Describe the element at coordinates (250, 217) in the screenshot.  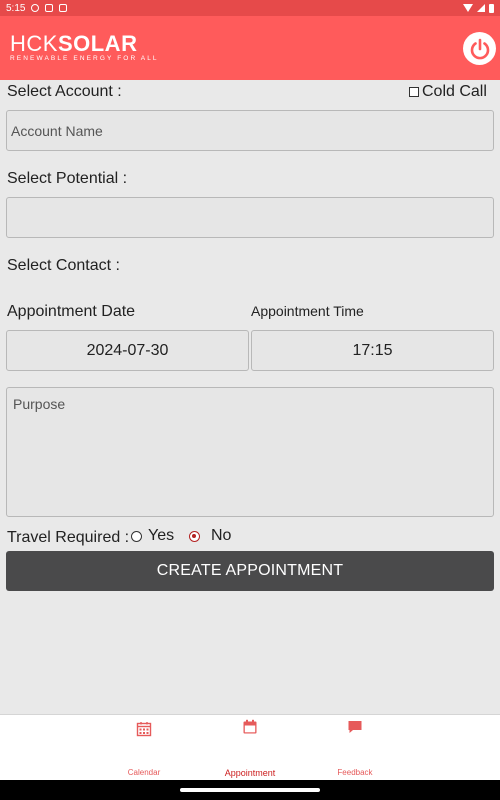
I see `potential-field` at that location.